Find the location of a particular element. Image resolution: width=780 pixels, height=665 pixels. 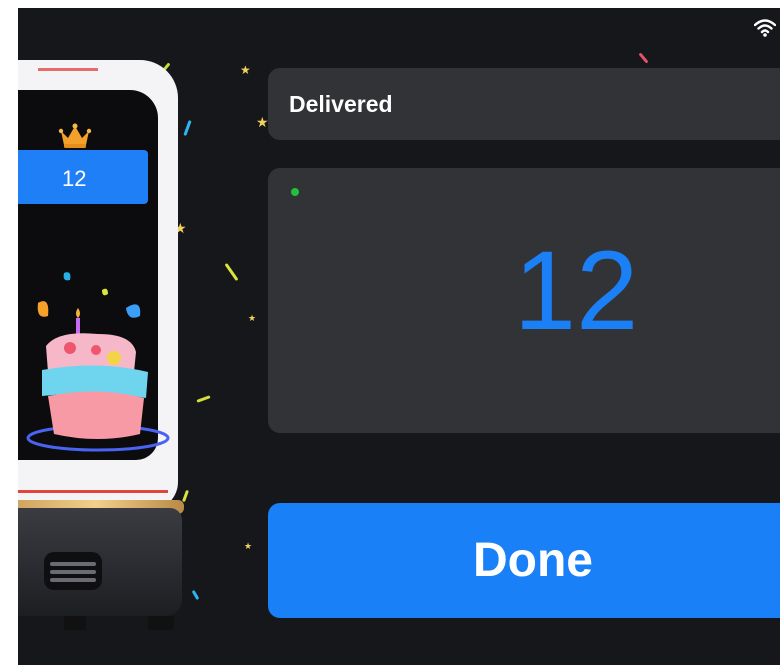

wifi-icon is located at coordinates (765, 28).